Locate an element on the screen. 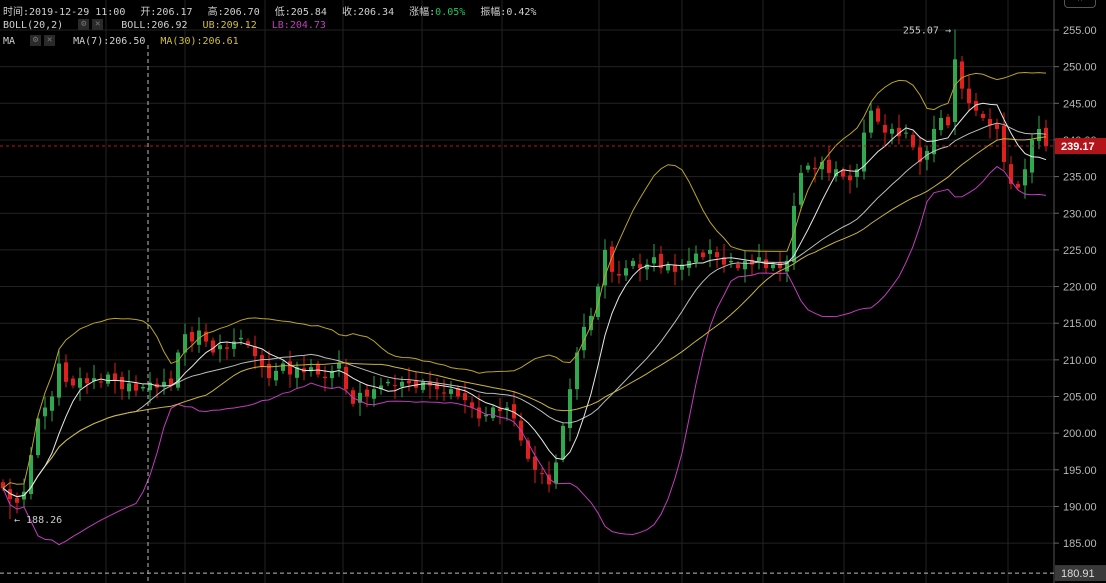  axis-tick-label: 220.00 is located at coordinates (1080, 288).